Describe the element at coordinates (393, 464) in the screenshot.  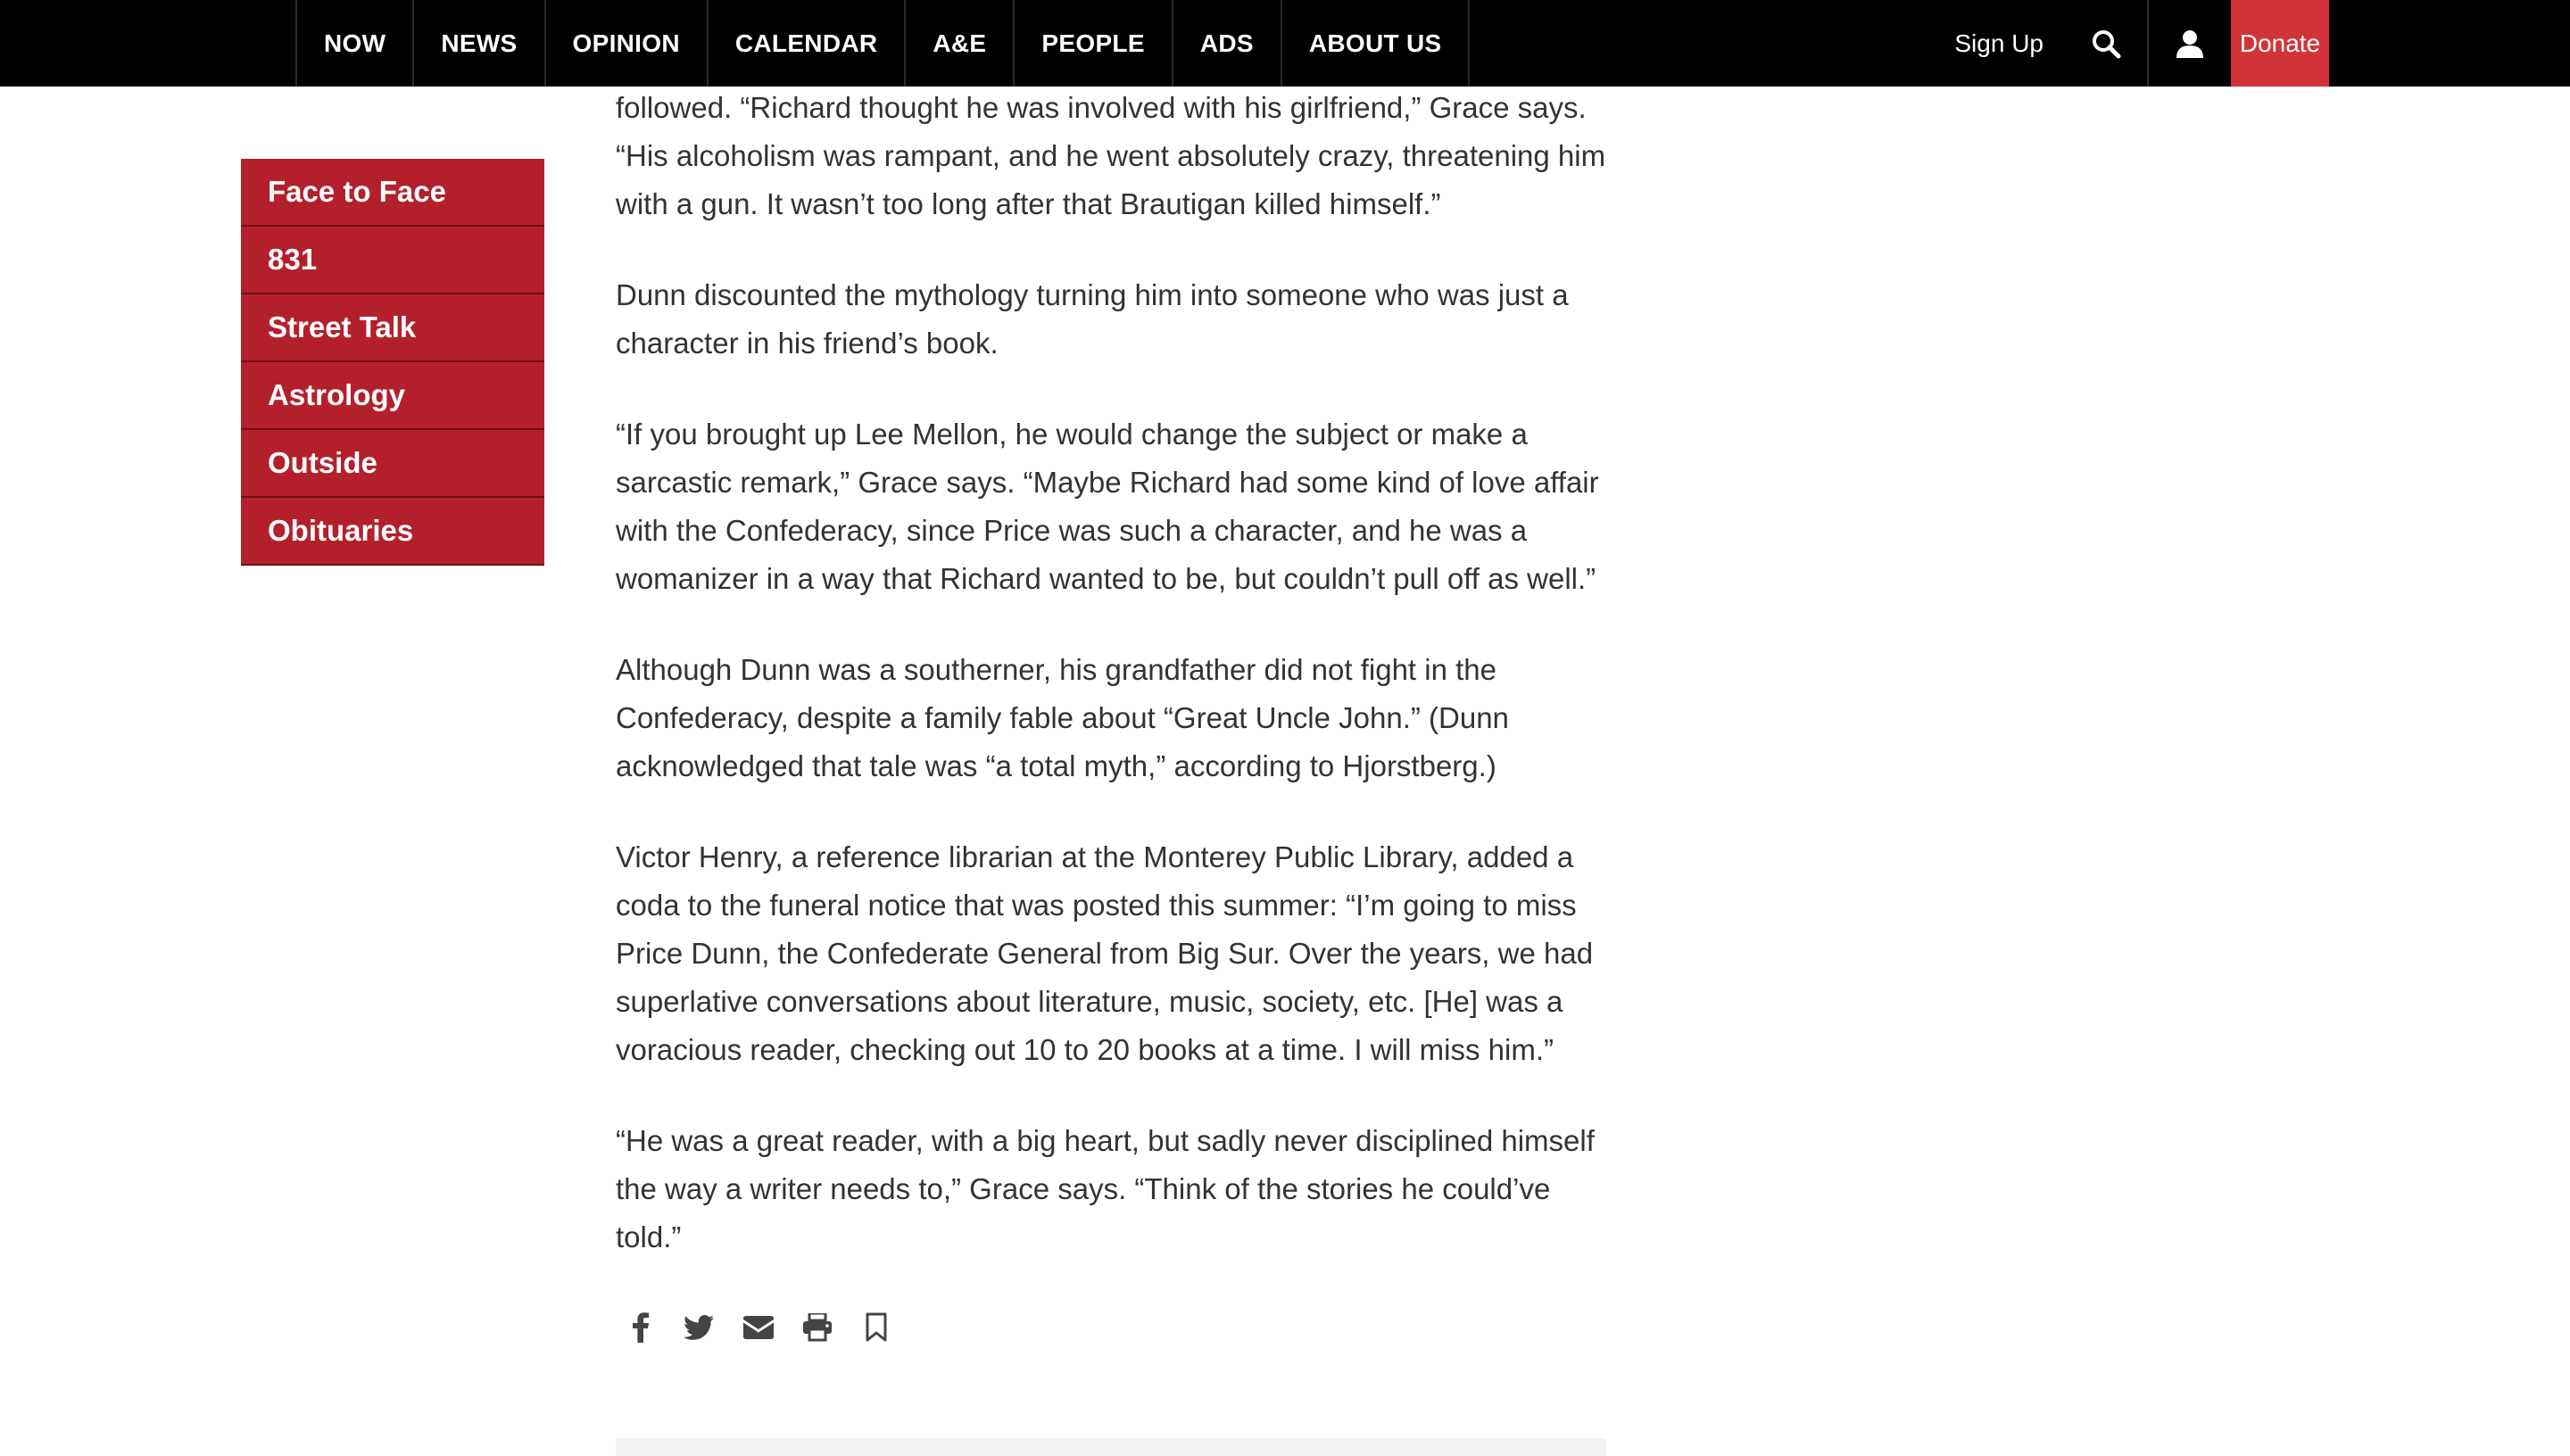
I see `sidebar-item-outside: Outside` at that location.